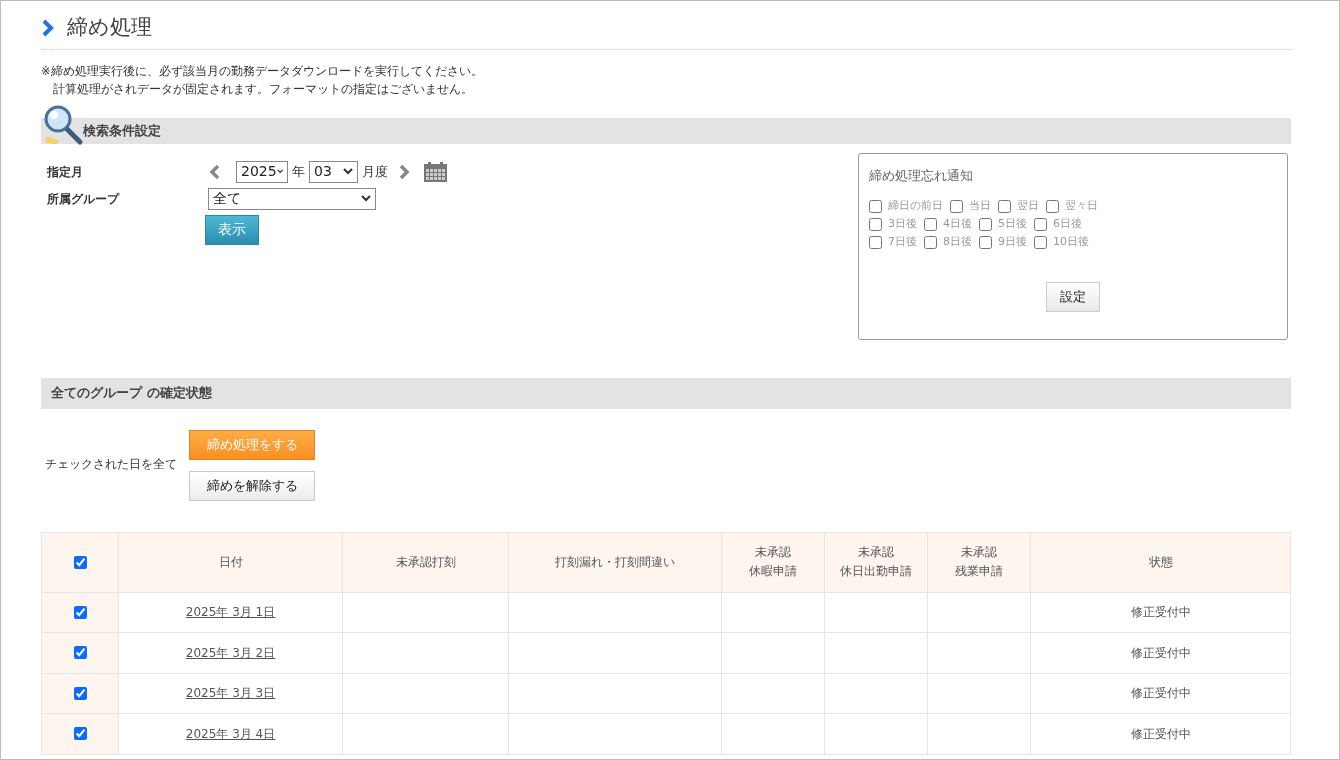  I want to click on chevron-left-icon, so click(215, 171).